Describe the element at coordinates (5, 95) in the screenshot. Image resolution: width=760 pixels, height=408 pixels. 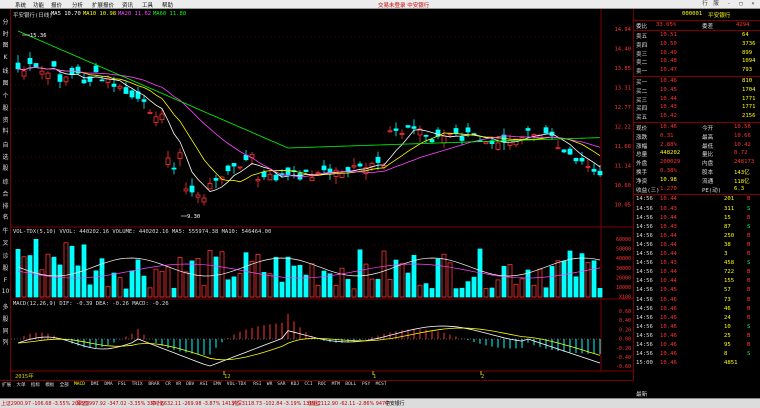
I see `left-nav-stock-info-char: 个` at that location.